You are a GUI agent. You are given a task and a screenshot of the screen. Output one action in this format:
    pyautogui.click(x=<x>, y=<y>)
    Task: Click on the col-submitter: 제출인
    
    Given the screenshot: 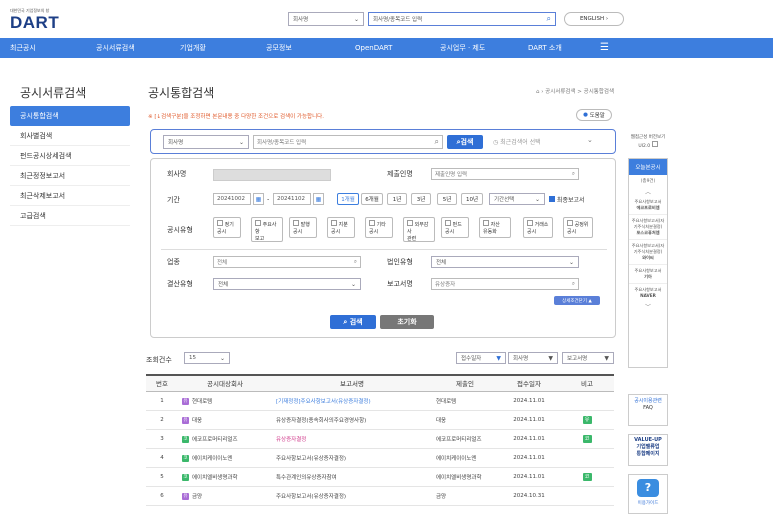 What is the action you would take?
    pyautogui.click(x=465, y=383)
    